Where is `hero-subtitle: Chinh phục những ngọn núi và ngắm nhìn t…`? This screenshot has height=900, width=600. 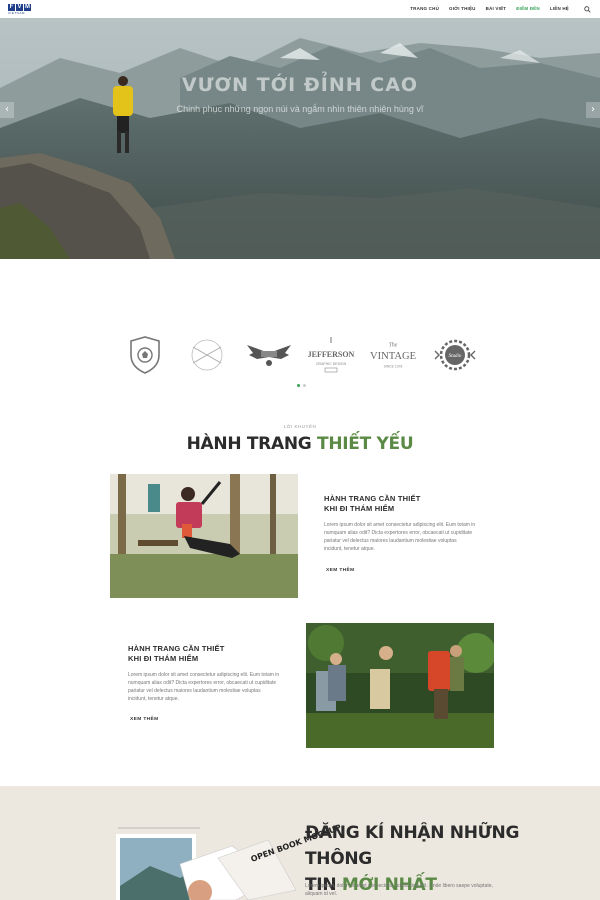 hero-subtitle: Chinh phục những ngọn núi và ngắm nhìn t… is located at coordinates (300, 109).